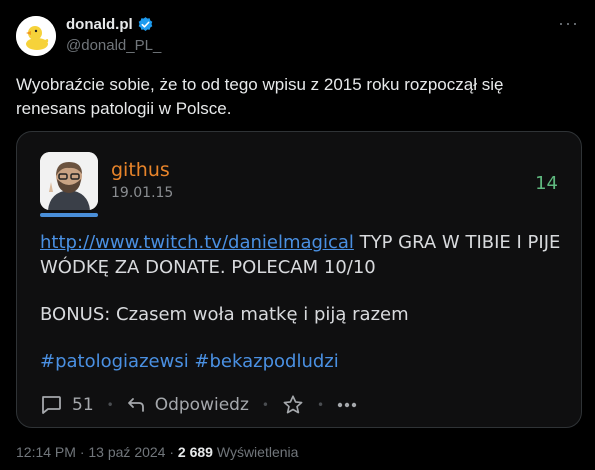 This screenshot has height=470, width=595. I want to click on embedded-user-avatar, so click(69, 181).